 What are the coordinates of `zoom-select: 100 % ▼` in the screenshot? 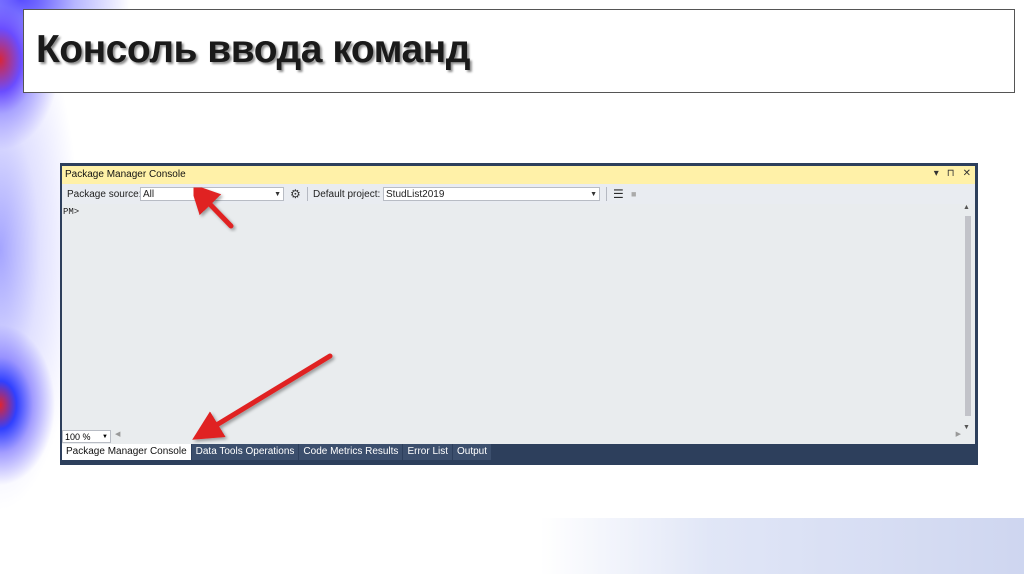 It's located at (86, 436).